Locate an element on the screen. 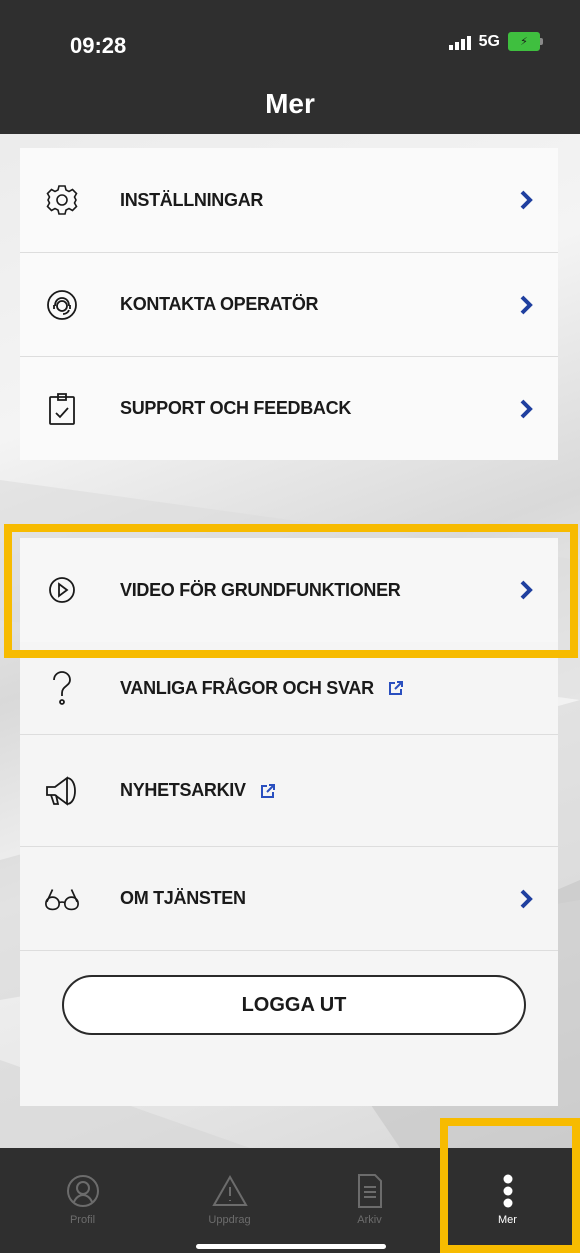  menu-item-vanliga-fragor: VANLIGA FRÅGOR OCH SVAR is located at coordinates (289, 688).